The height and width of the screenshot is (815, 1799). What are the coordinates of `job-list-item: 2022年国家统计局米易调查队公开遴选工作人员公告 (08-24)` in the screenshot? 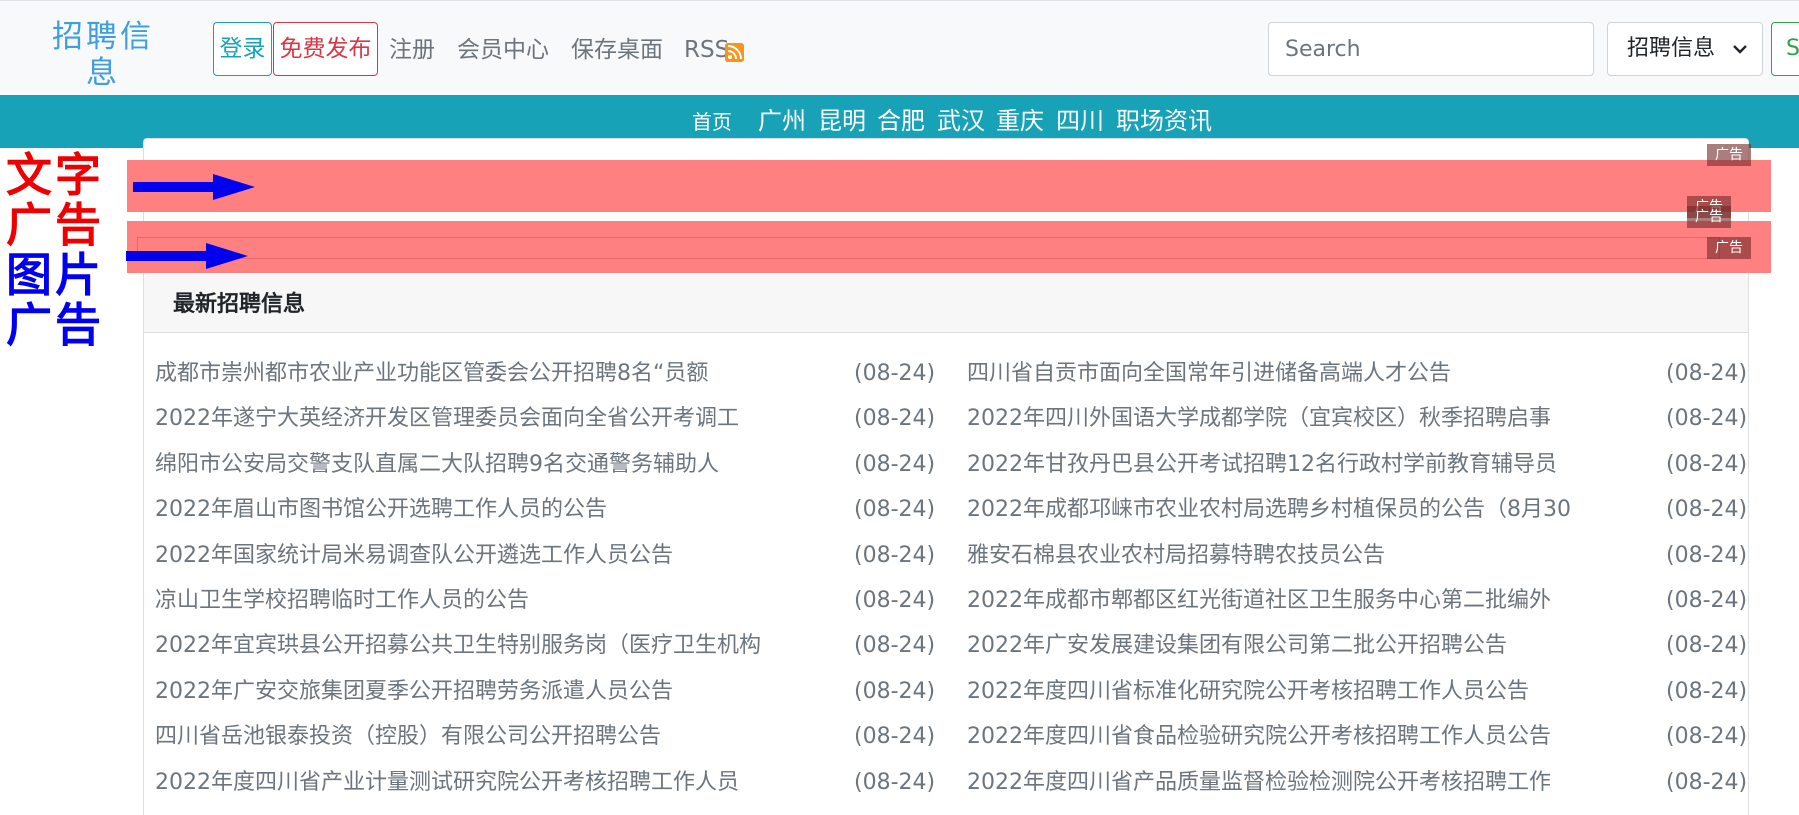 It's located at (545, 556).